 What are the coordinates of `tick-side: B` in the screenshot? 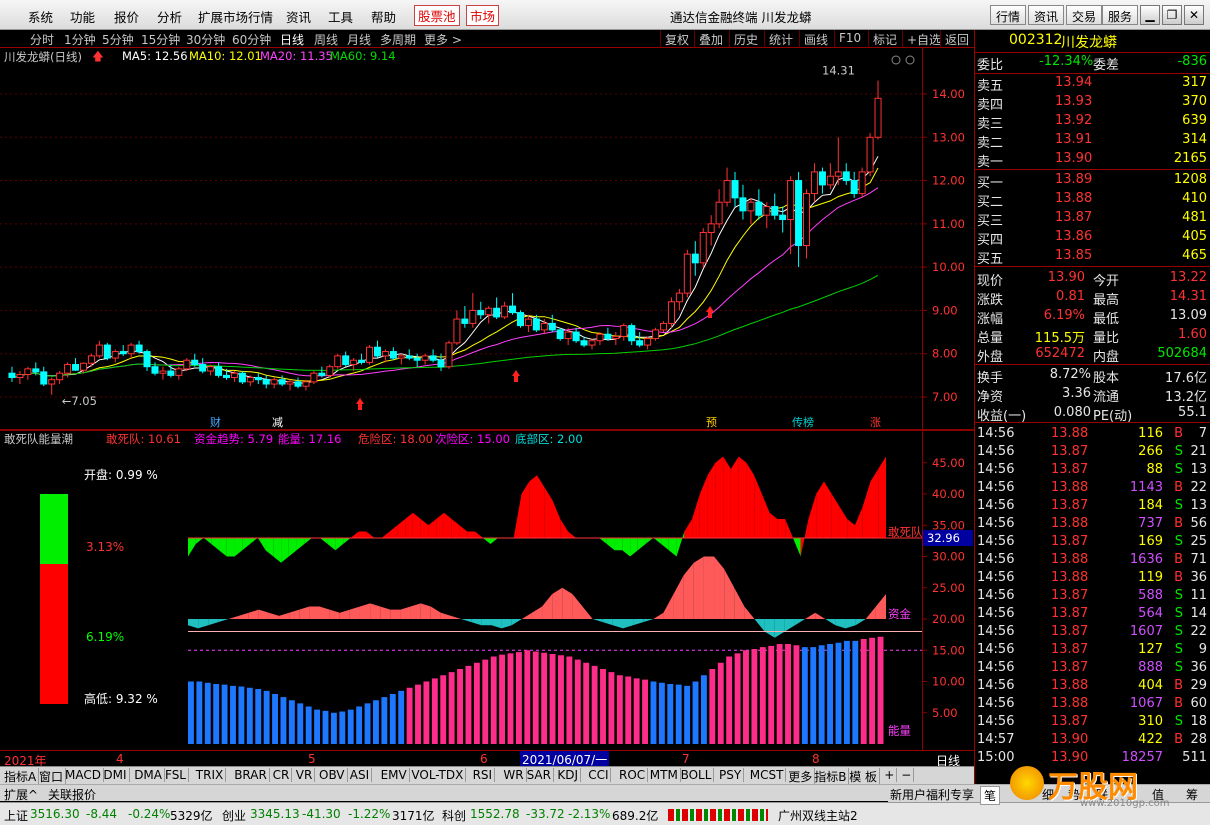 It's located at (1178, 577).